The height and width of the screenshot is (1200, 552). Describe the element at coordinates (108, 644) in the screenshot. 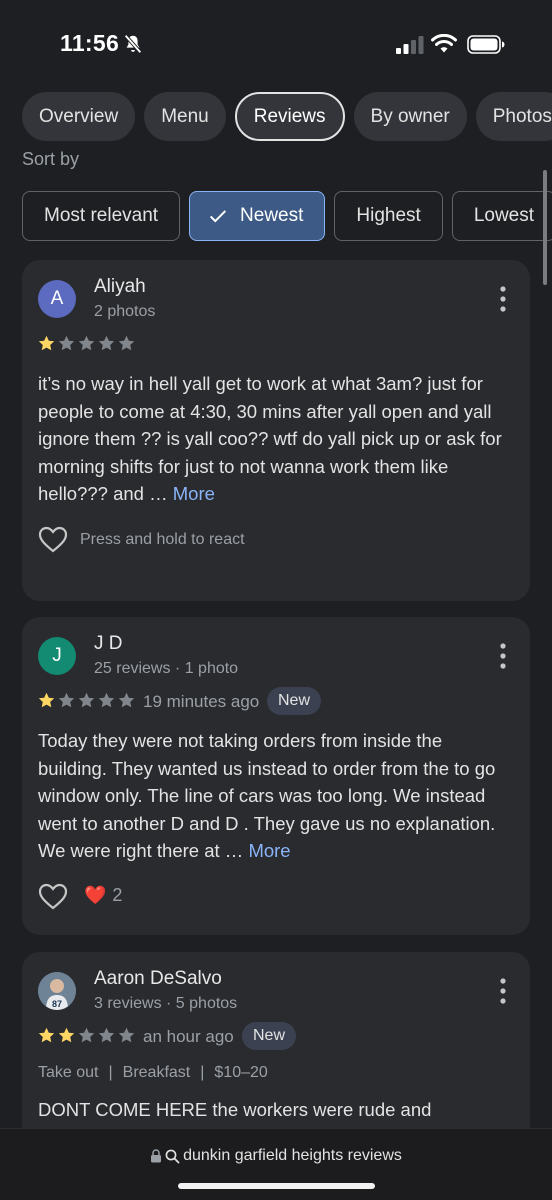

I see `reviewer-name: J D` at that location.